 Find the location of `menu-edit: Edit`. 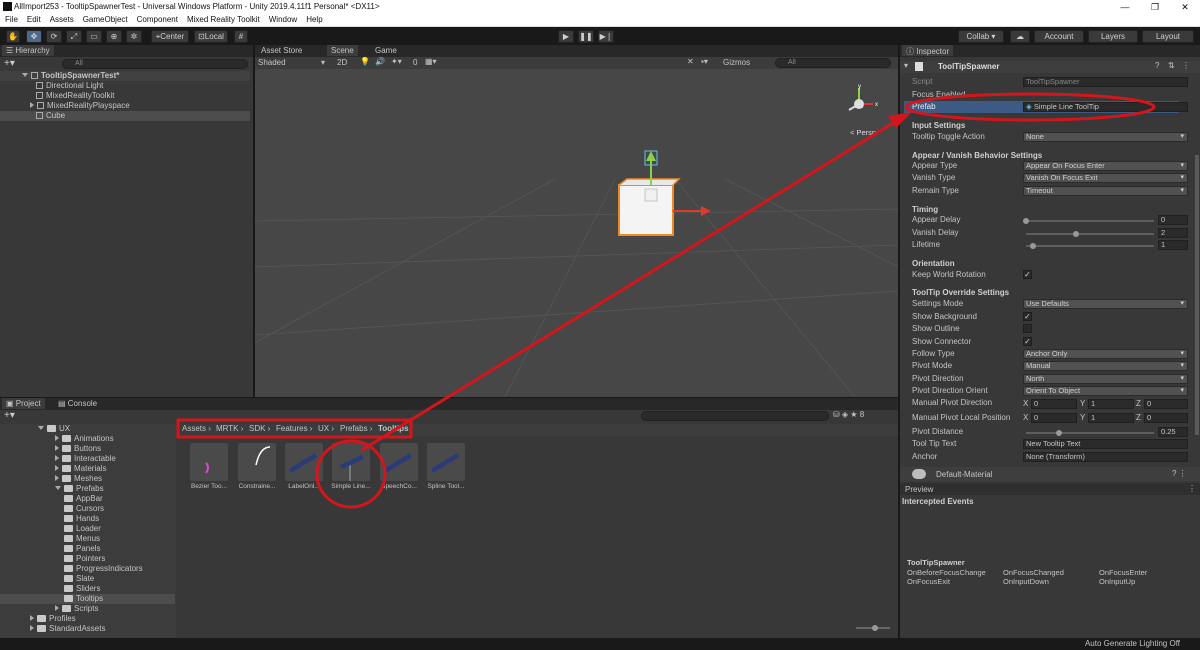

menu-edit: Edit is located at coordinates (33, 19).